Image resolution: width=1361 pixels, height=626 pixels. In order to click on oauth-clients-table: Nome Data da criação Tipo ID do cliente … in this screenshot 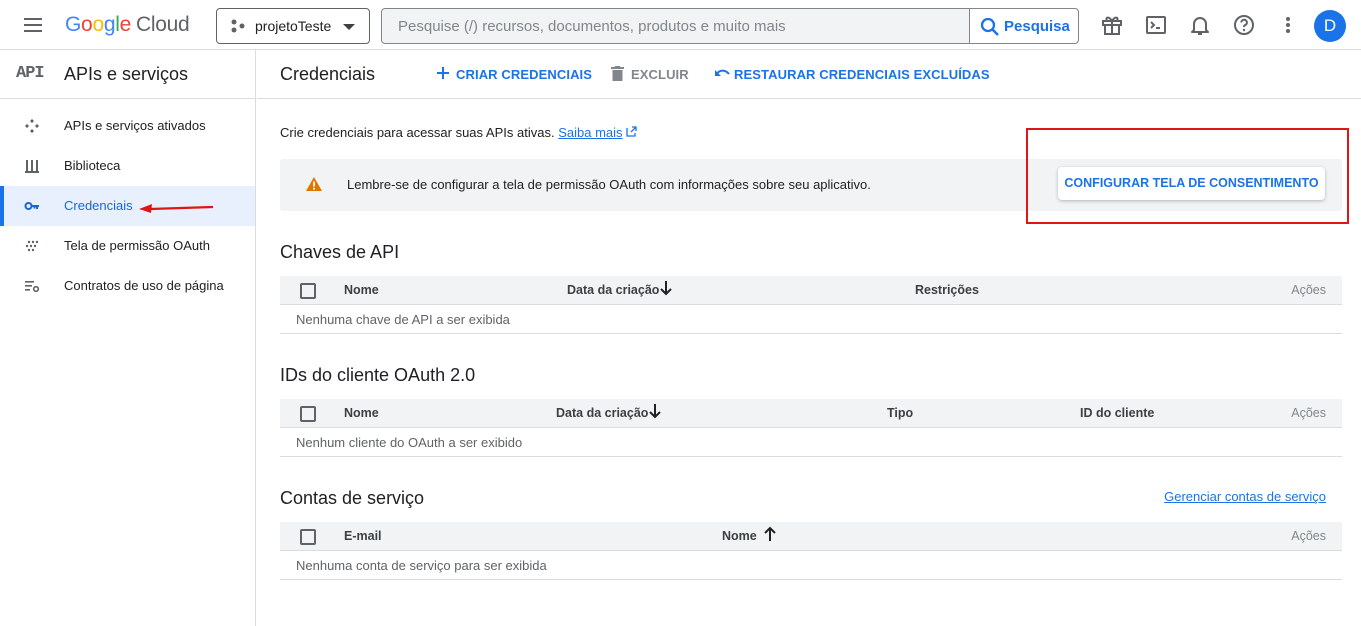, I will do `click(811, 428)`.